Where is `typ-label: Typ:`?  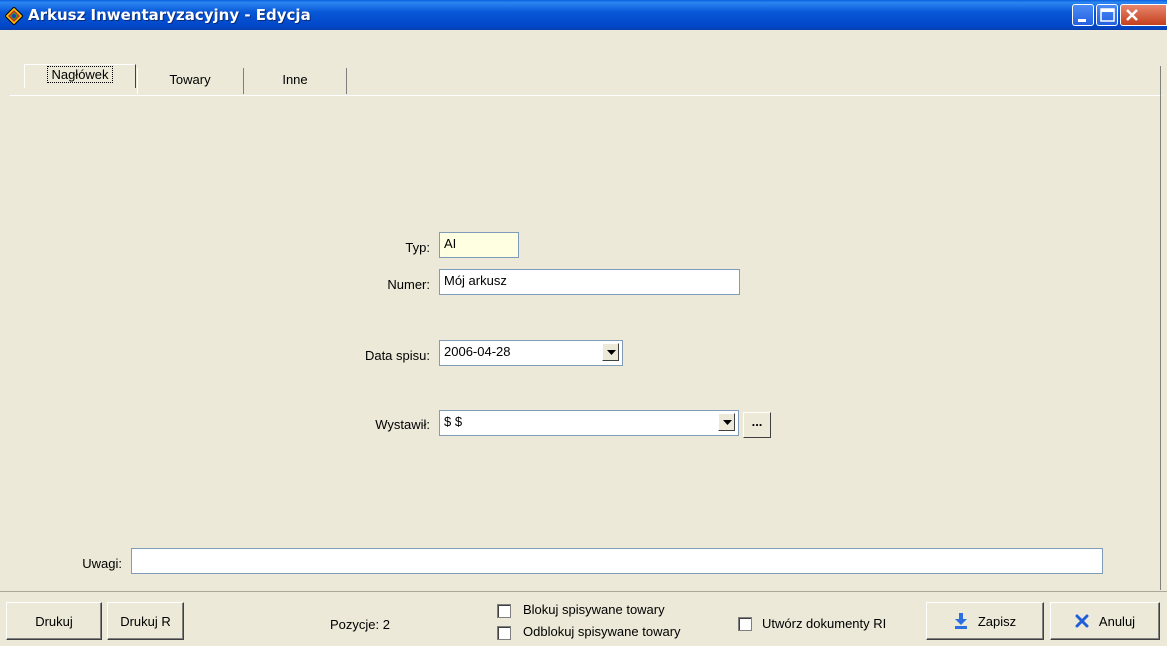 typ-label: Typ: is located at coordinates (417, 247).